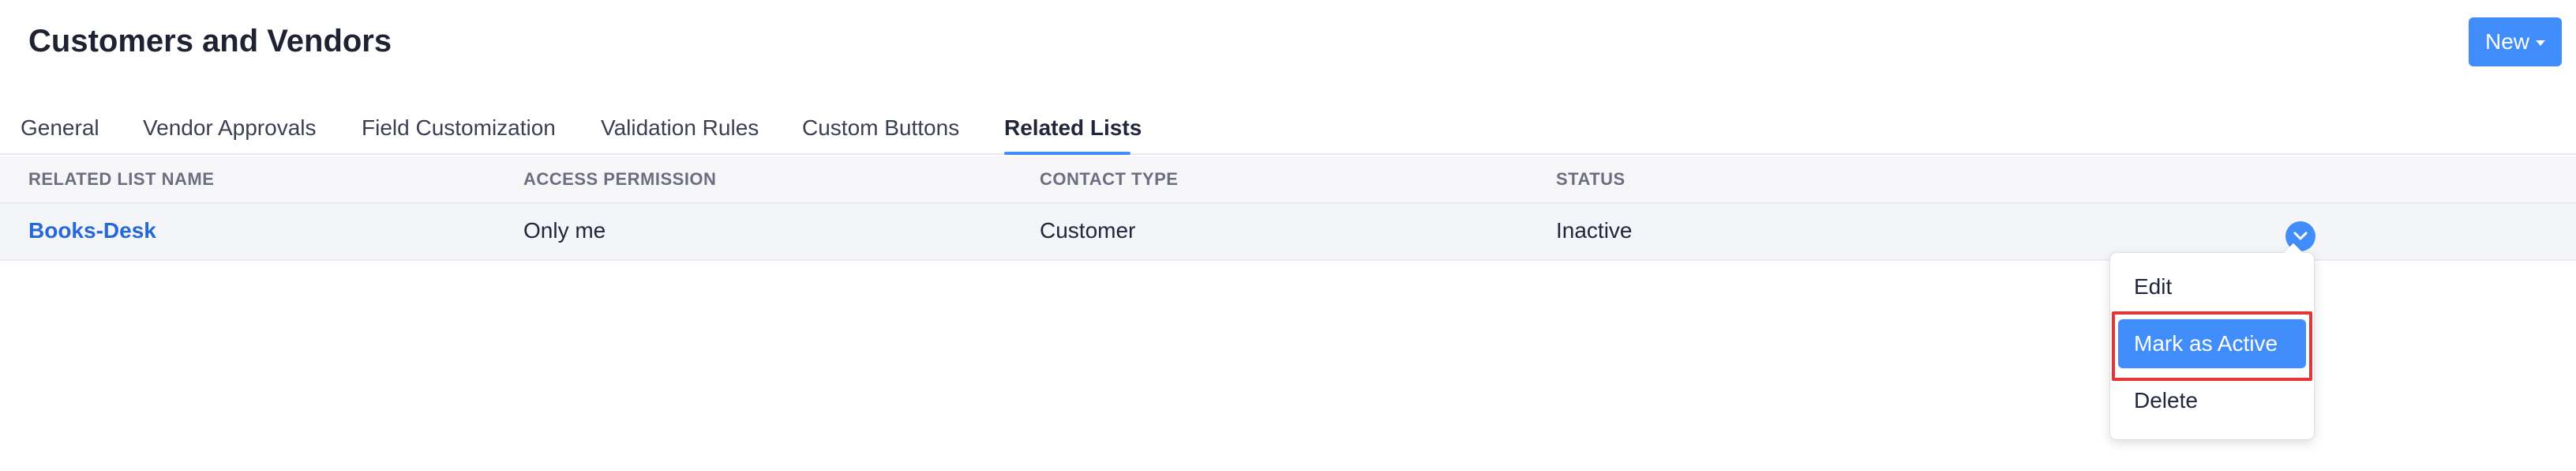  What do you see at coordinates (230, 128) in the screenshot?
I see `tab-vendor-approvals: Vendor Approvals` at bounding box center [230, 128].